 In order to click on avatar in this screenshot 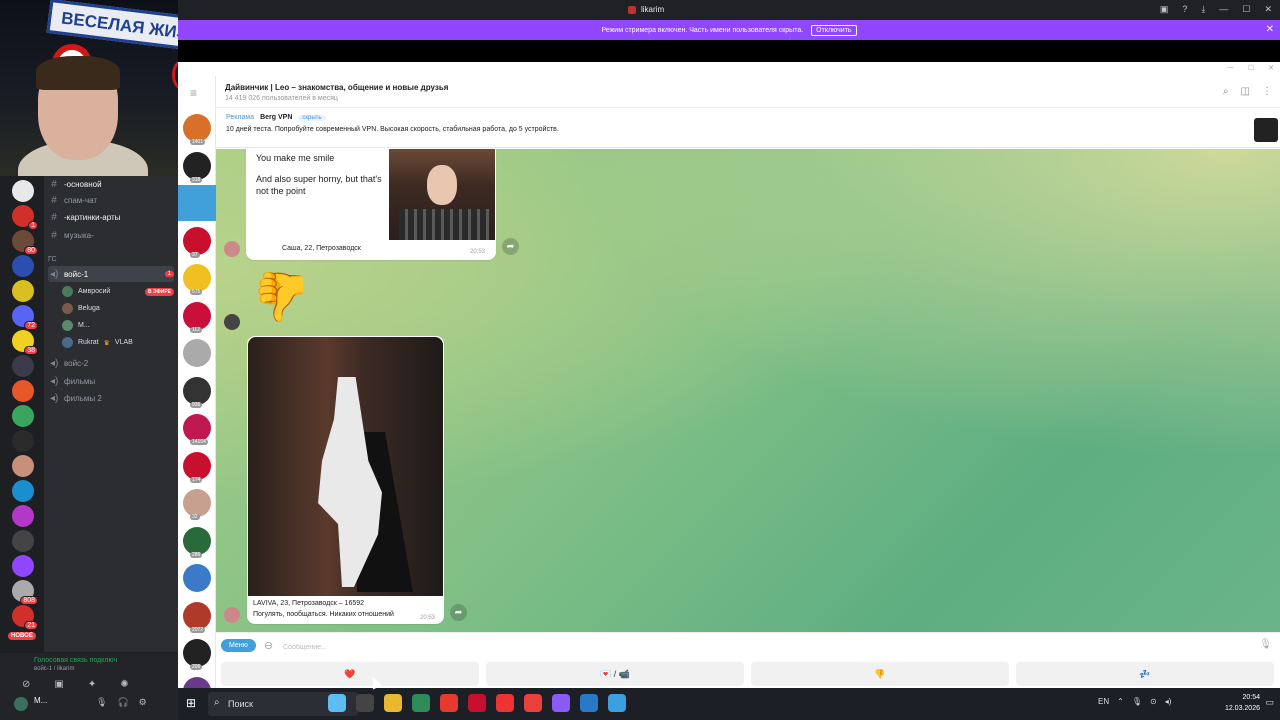, I will do `click(21, 704)`.